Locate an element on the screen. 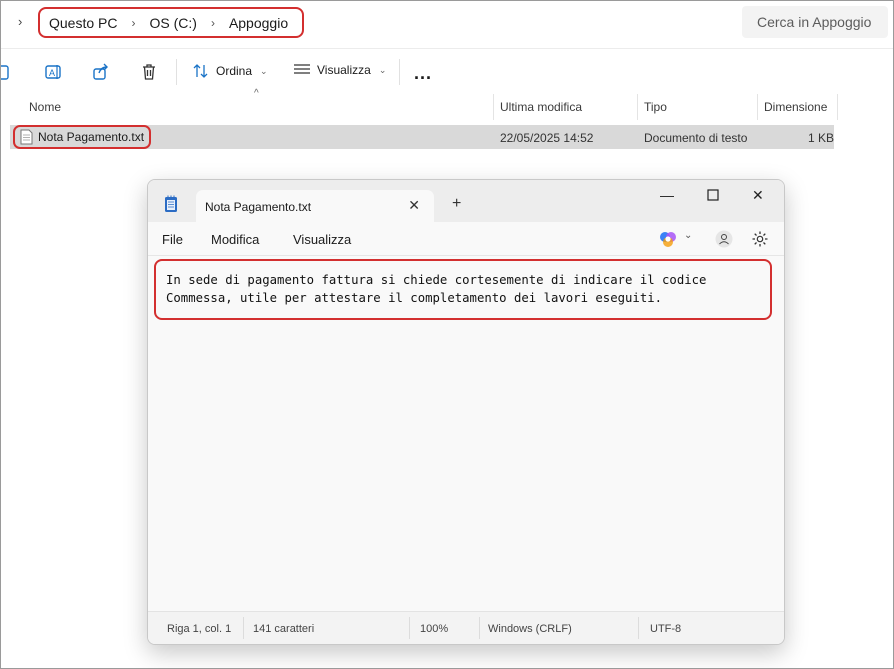 This screenshot has height=669, width=894. tab-title: Nota Pagamento.txt is located at coordinates (258, 207).